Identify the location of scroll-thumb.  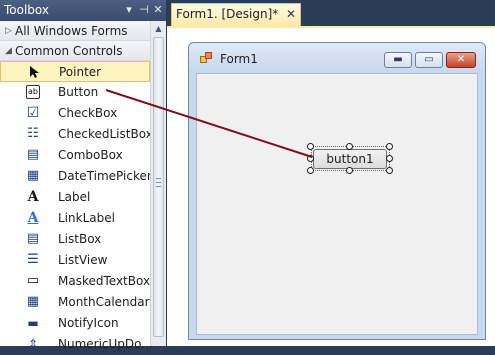
(158, 187).